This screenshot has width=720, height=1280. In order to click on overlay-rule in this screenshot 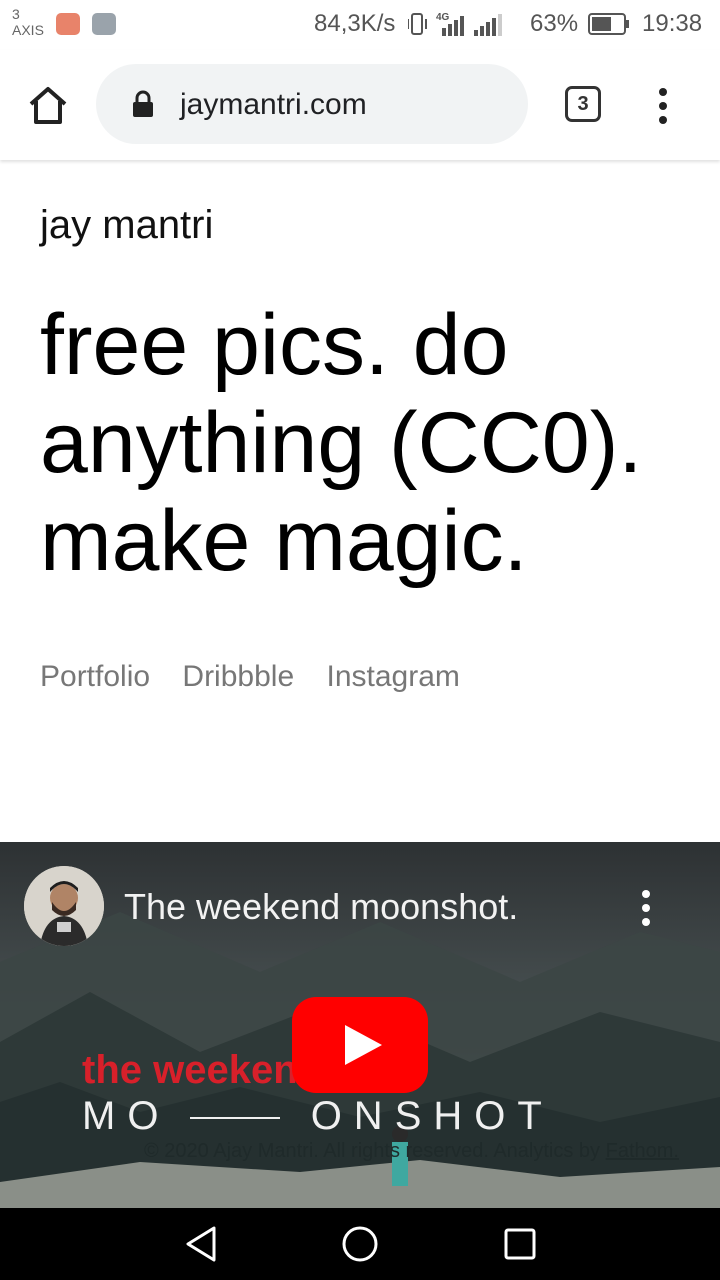, I will do `click(234, 1118)`.